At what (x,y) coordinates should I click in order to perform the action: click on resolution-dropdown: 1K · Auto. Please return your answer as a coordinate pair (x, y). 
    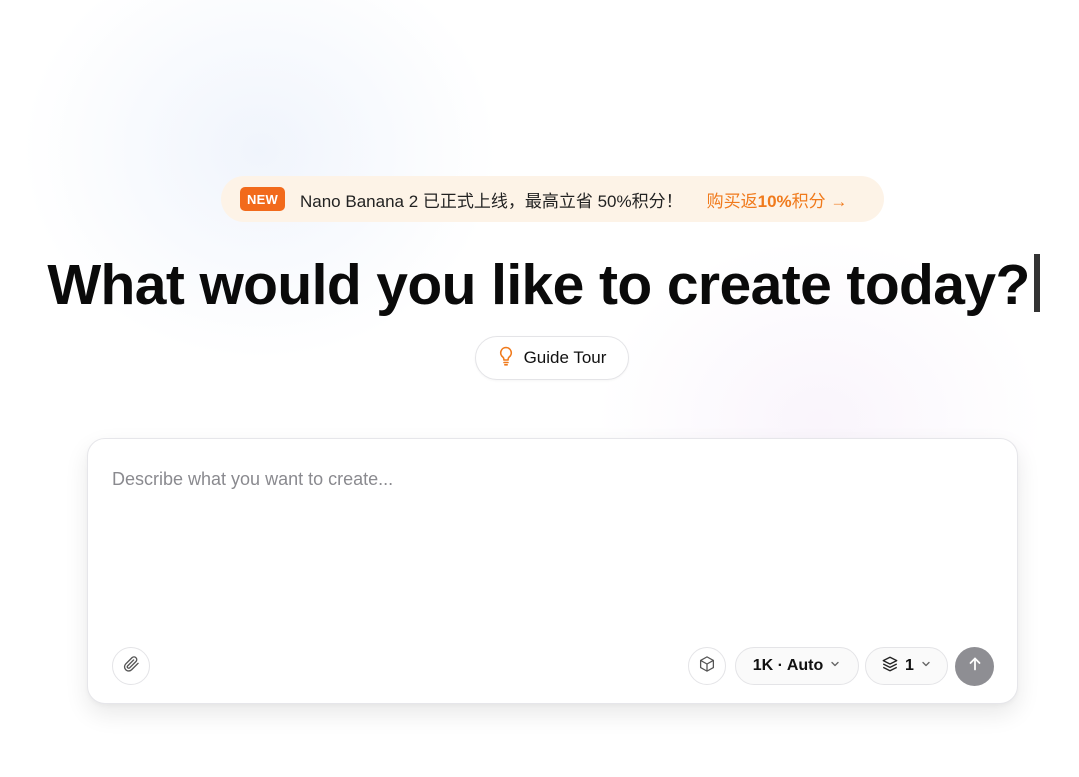
    Looking at the image, I should click on (797, 666).